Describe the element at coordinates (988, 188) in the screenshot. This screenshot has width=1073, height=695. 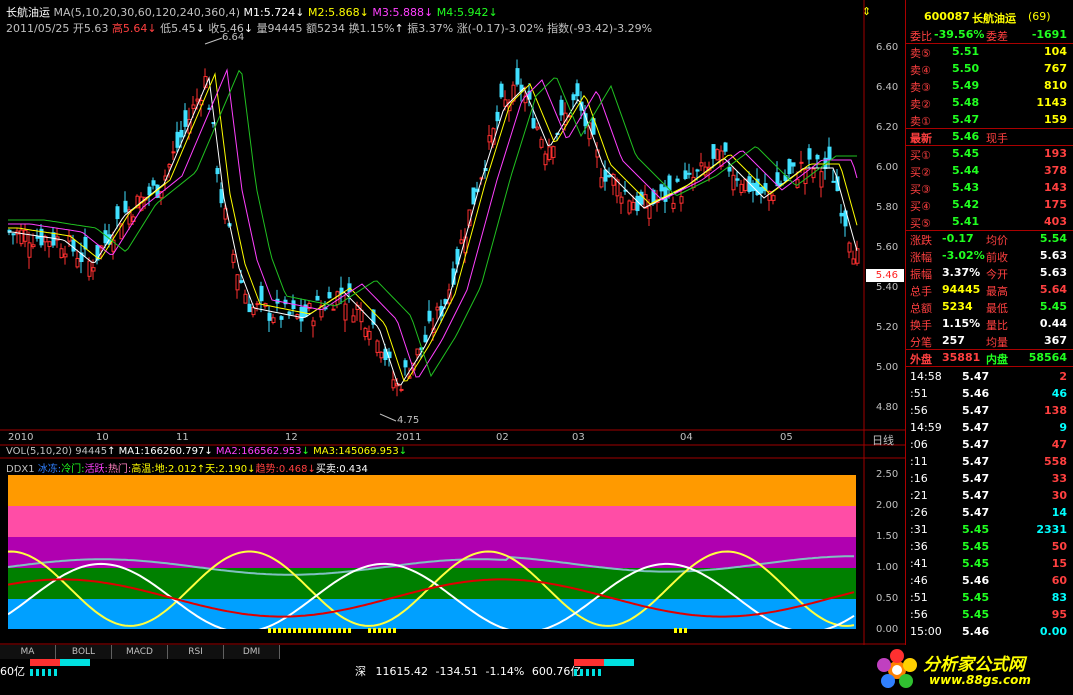
I see `bid-row: 买③ 5.43 143` at that location.